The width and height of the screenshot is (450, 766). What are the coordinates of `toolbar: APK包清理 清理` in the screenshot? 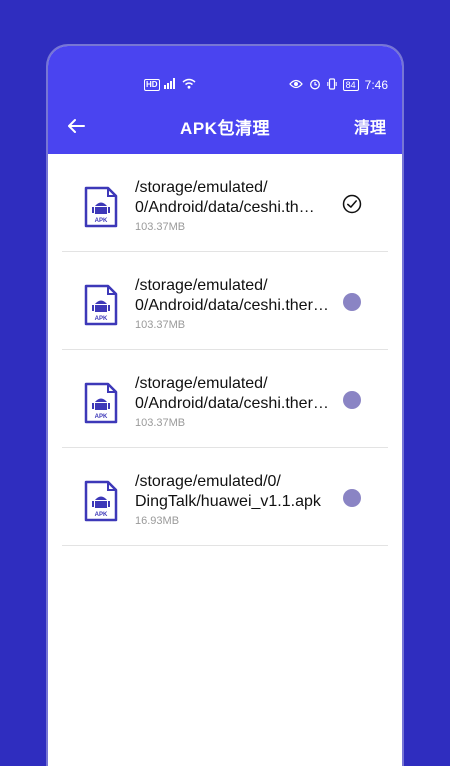 It's located at (225, 126).